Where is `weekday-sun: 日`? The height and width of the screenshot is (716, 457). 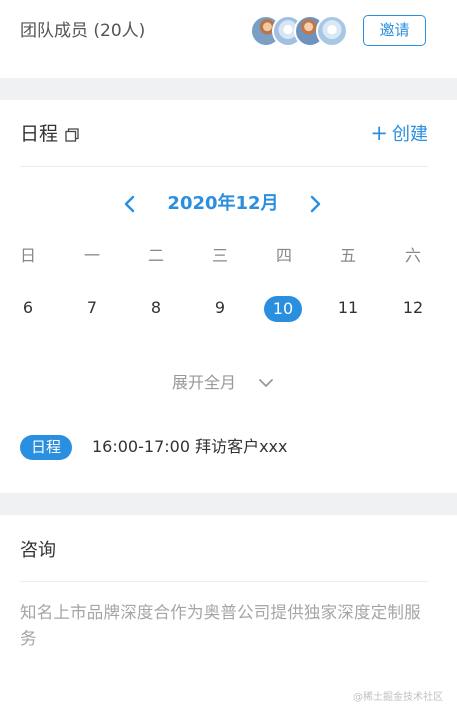
weekday-sun: 日 is located at coordinates (27, 255).